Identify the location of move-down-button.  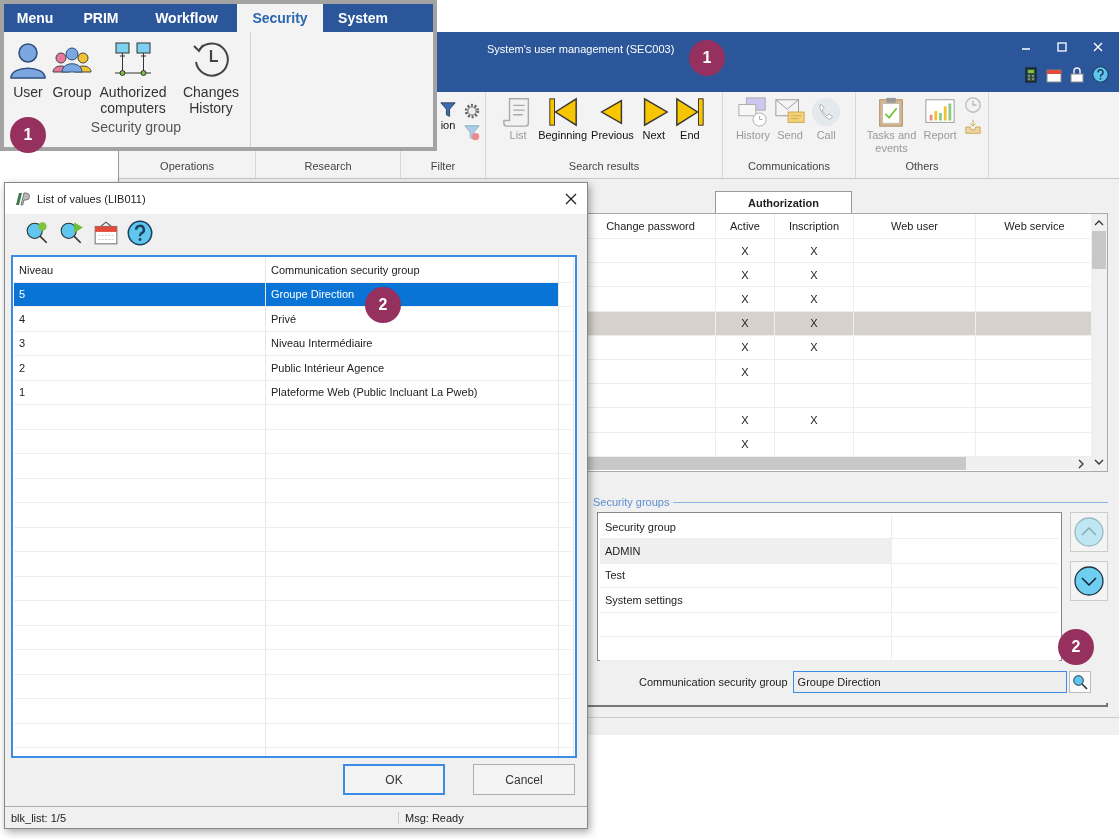
(1089, 581).